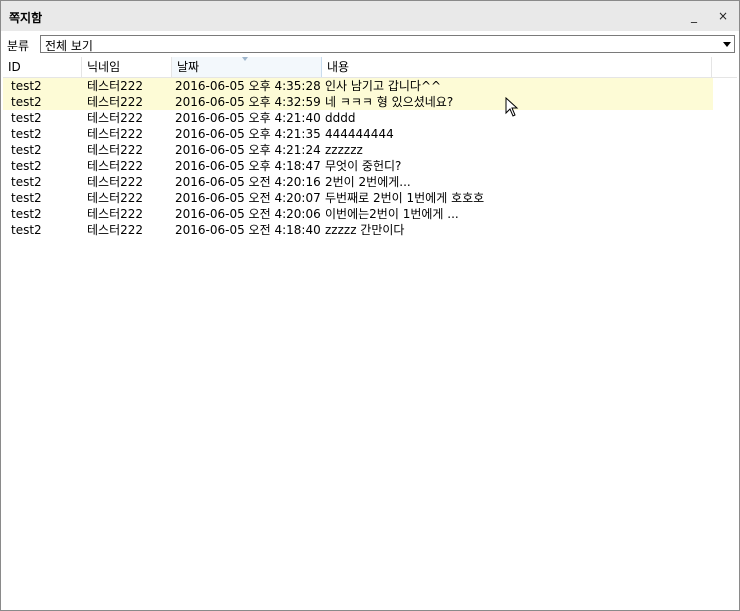  What do you see at coordinates (127, 67) in the screenshot?
I see `column-header-nickname: 닉네임` at bounding box center [127, 67].